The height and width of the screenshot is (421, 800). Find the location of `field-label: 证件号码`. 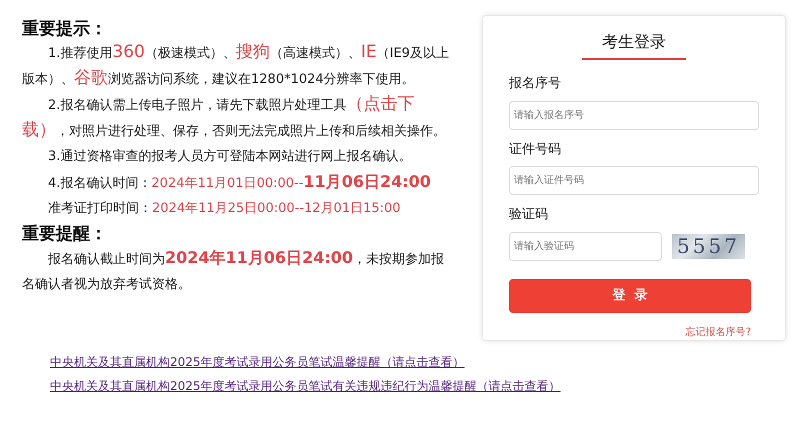

field-label: 证件号码 is located at coordinates (535, 149).